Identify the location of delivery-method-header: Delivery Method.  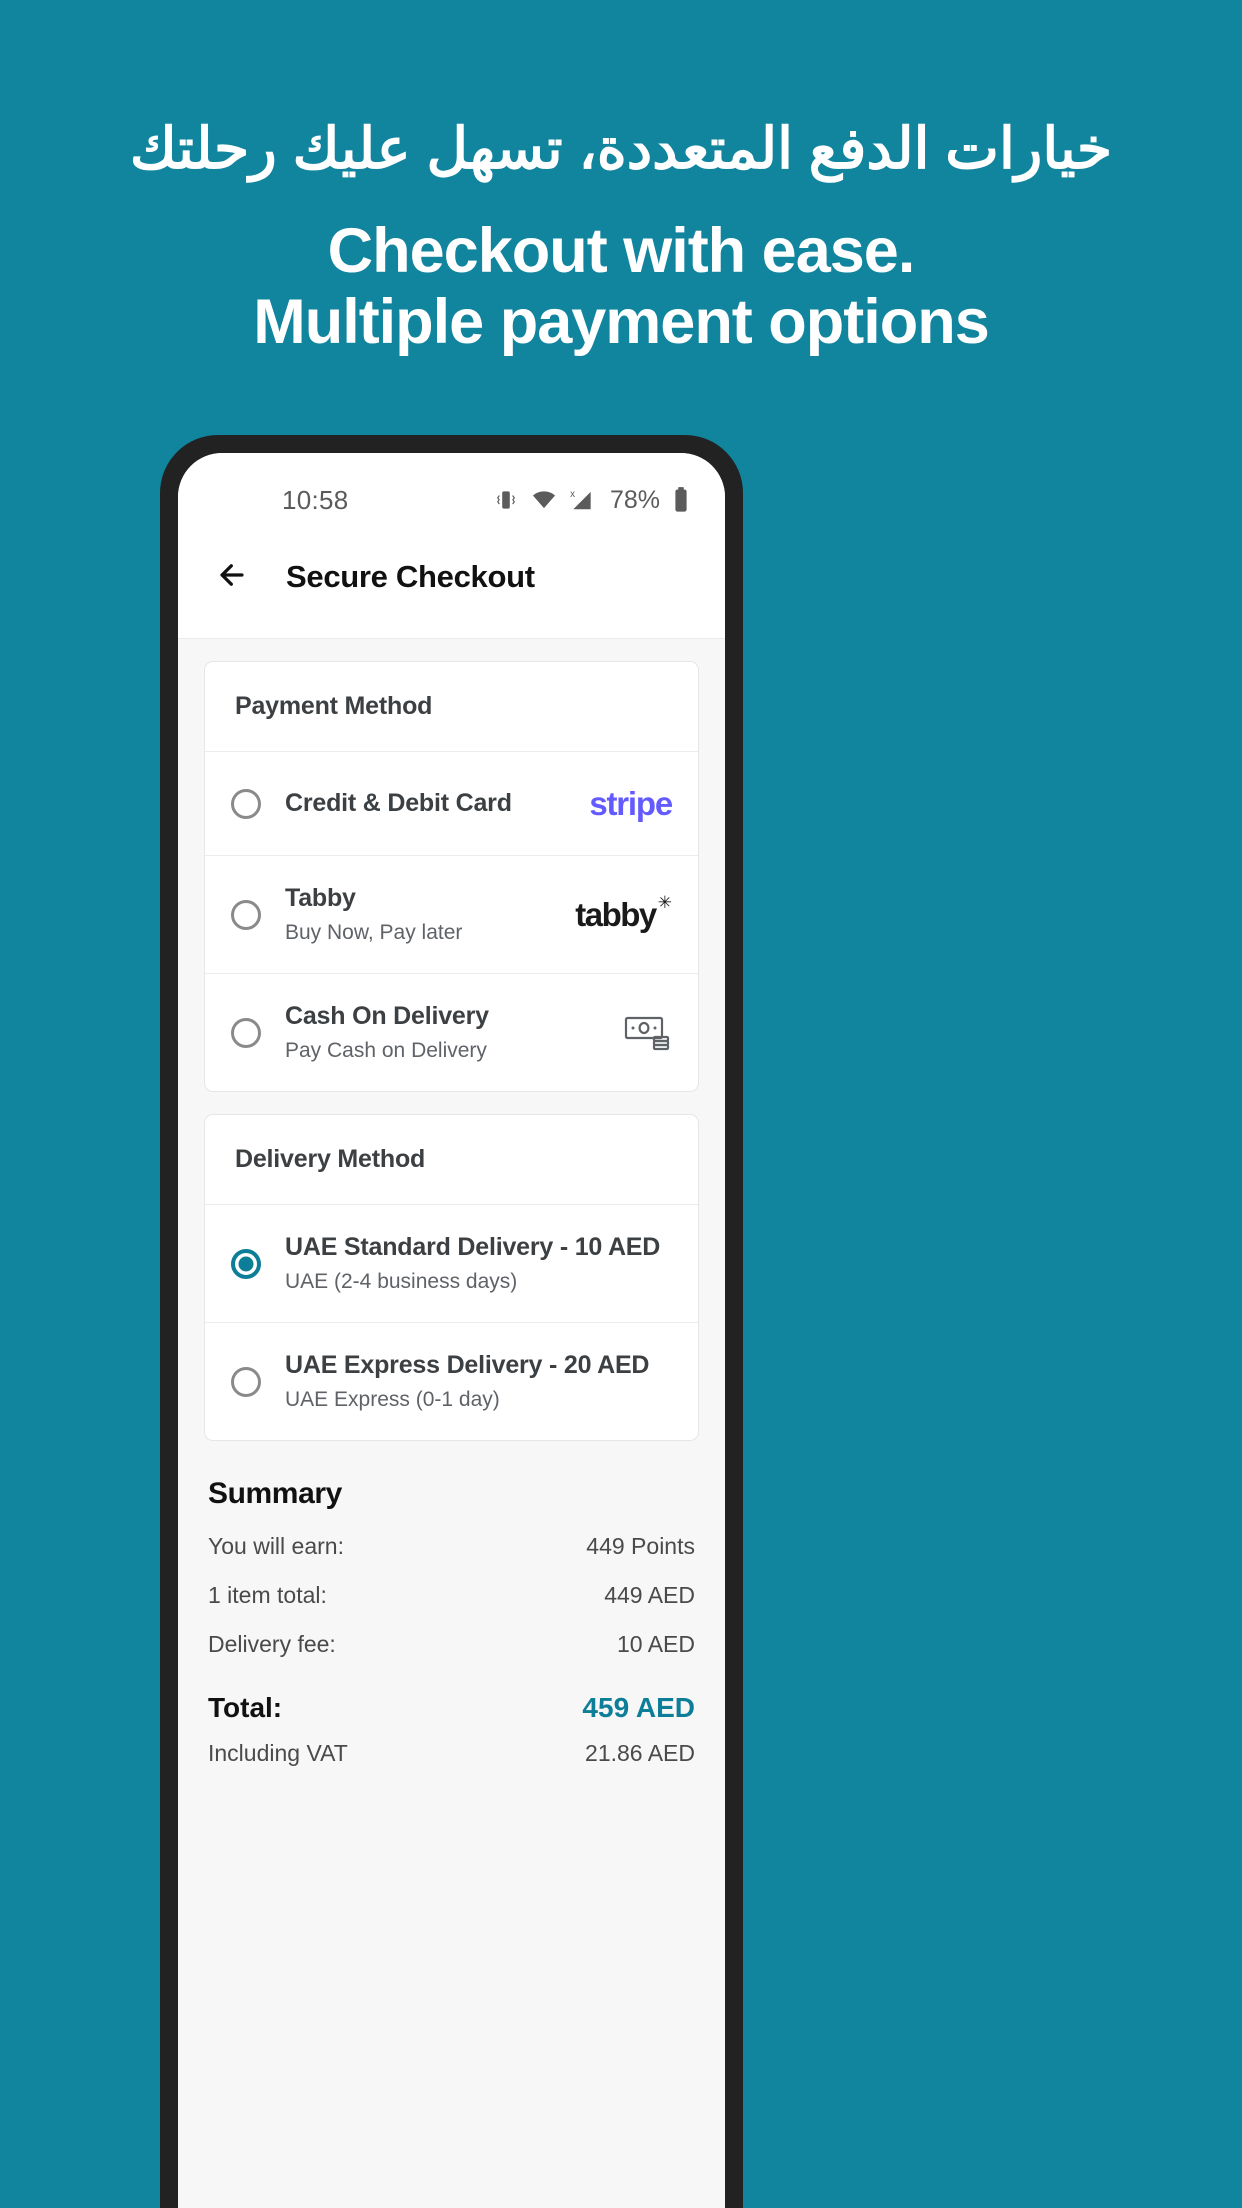
(451, 1160).